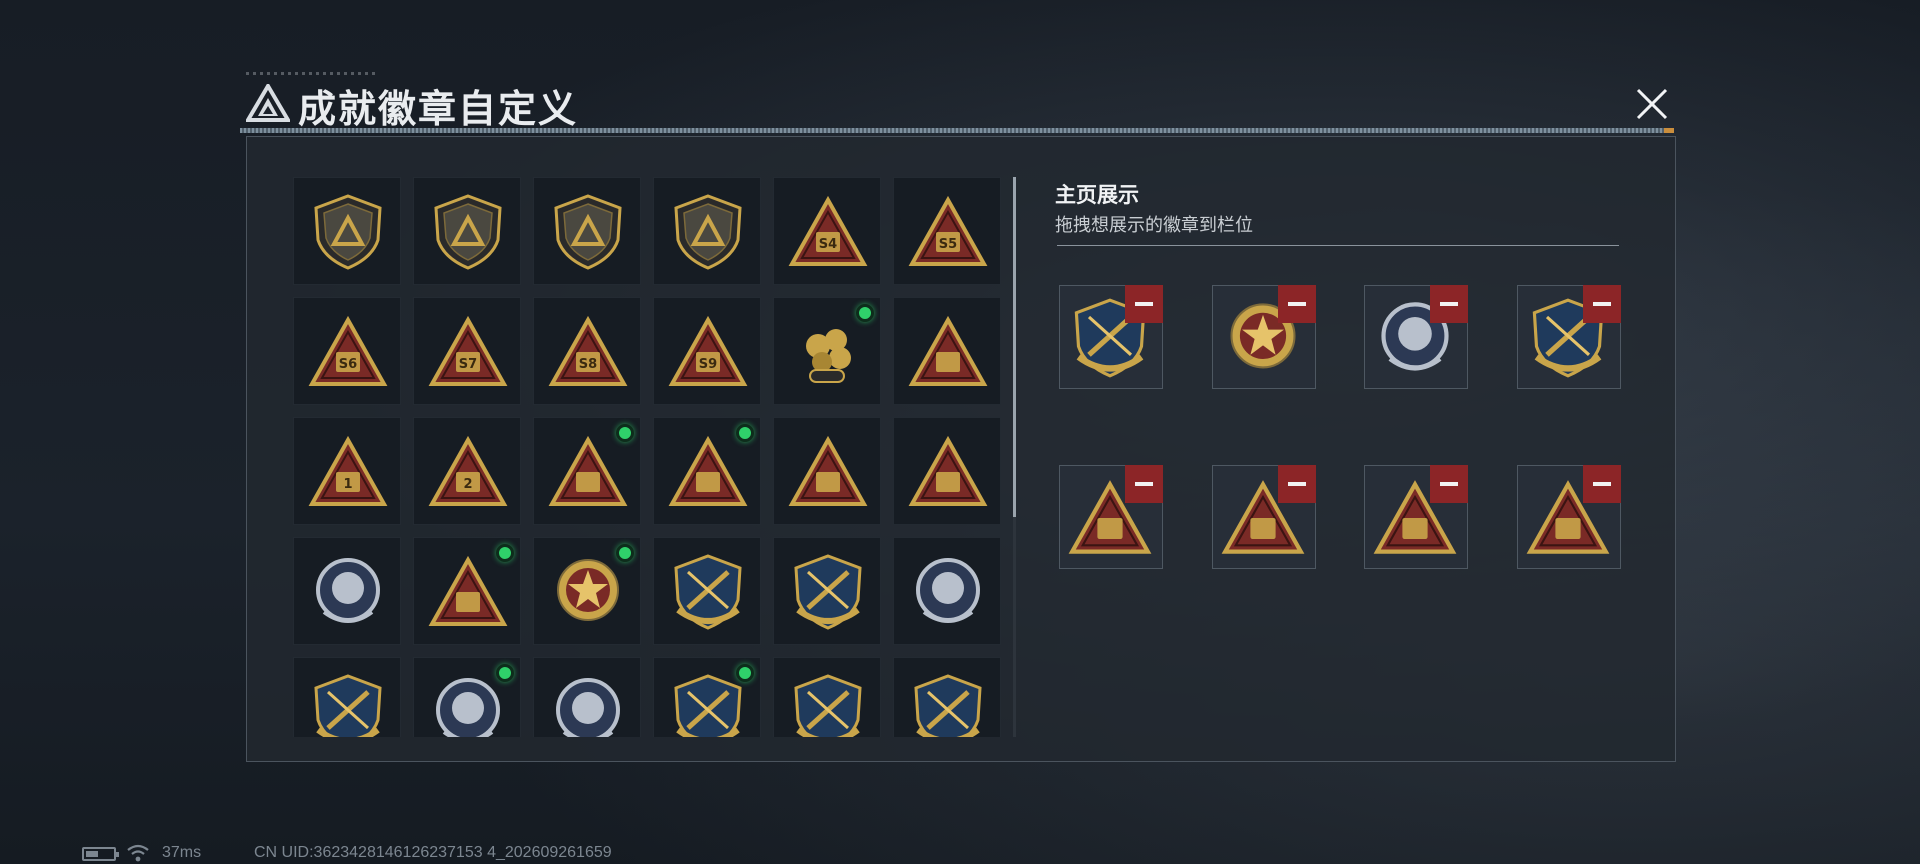 Image resolution: width=1920 pixels, height=864 pixels. I want to click on triangle-s5-badge-icon: S5, so click(948, 230).